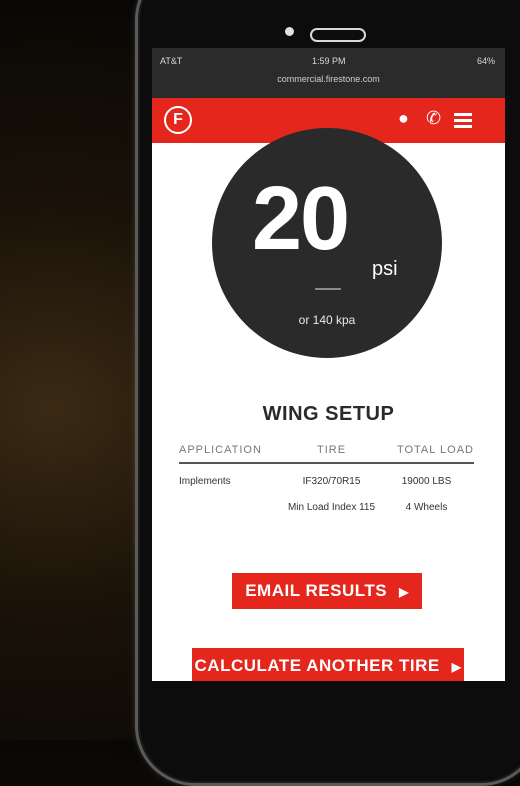  I want to click on table-row: Implements IF320/70R15 19000 LBS, so click(326, 482).